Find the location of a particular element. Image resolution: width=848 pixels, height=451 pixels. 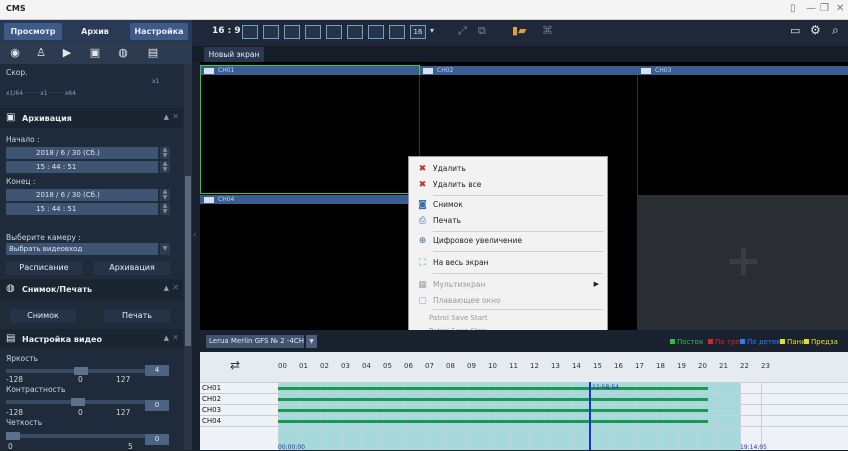

restore-icon: ❐ is located at coordinates (824, 8).